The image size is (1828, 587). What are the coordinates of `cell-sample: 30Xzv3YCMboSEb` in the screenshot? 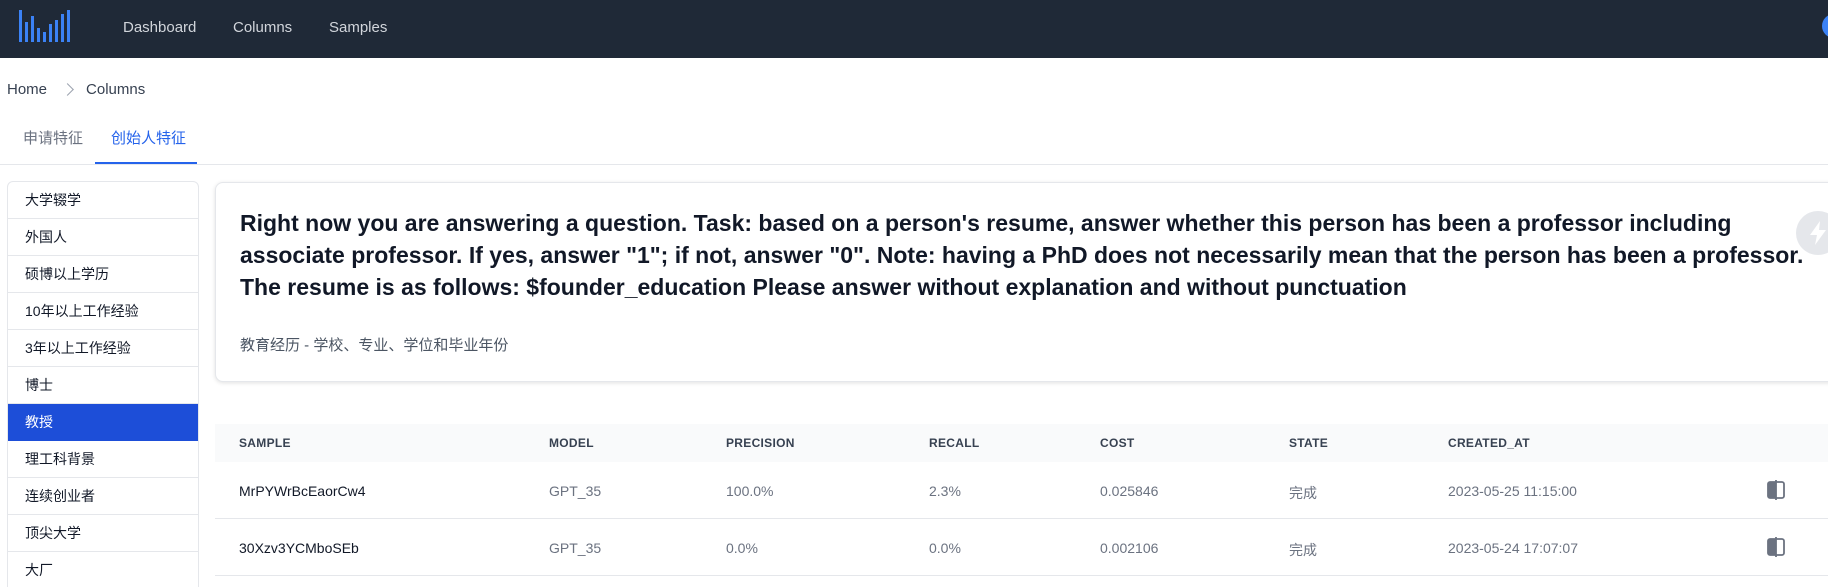 It's located at (299, 548).